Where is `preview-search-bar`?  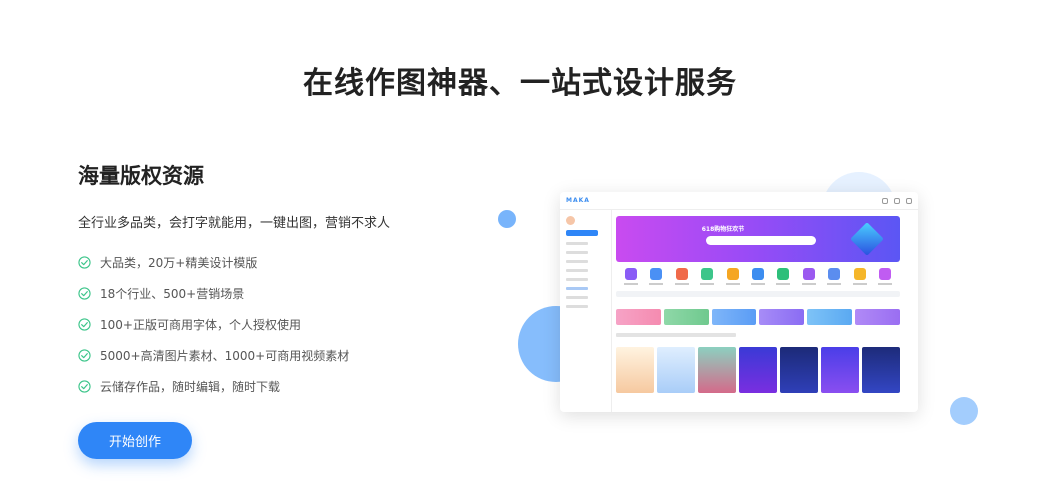
preview-search-bar is located at coordinates (761, 240).